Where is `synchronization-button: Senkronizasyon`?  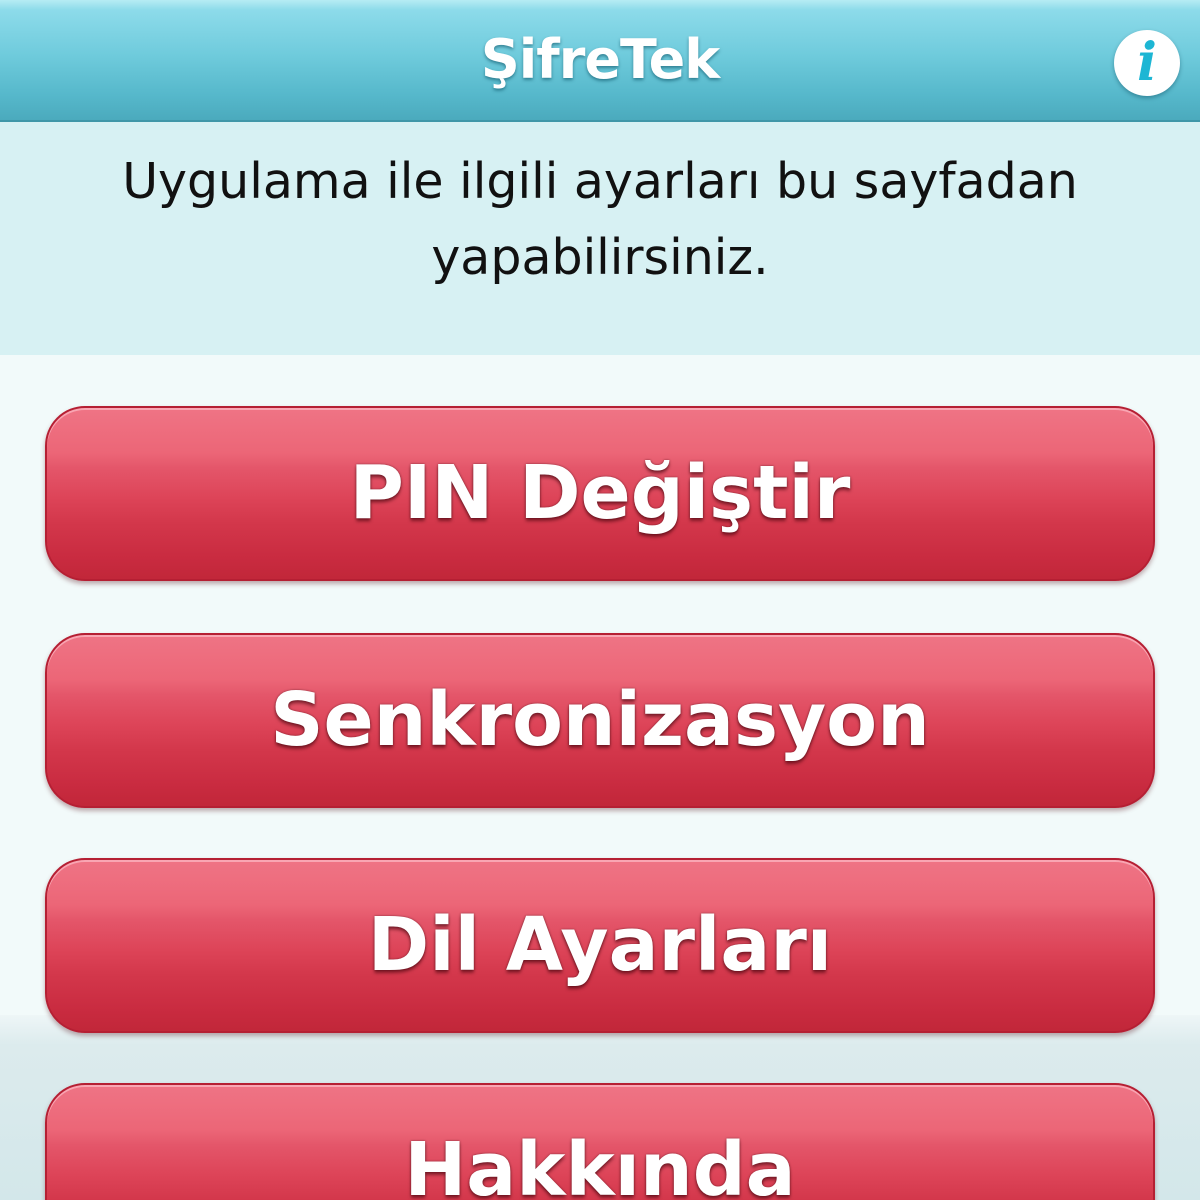 synchronization-button: Senkronizasyon is located at coordinates (600, 720).